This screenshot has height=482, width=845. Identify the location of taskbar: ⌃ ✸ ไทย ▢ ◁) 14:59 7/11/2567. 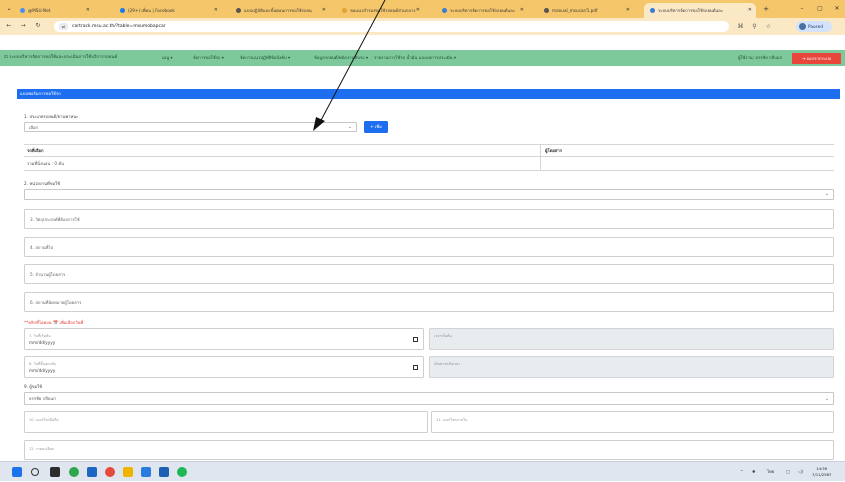
(422, 471).